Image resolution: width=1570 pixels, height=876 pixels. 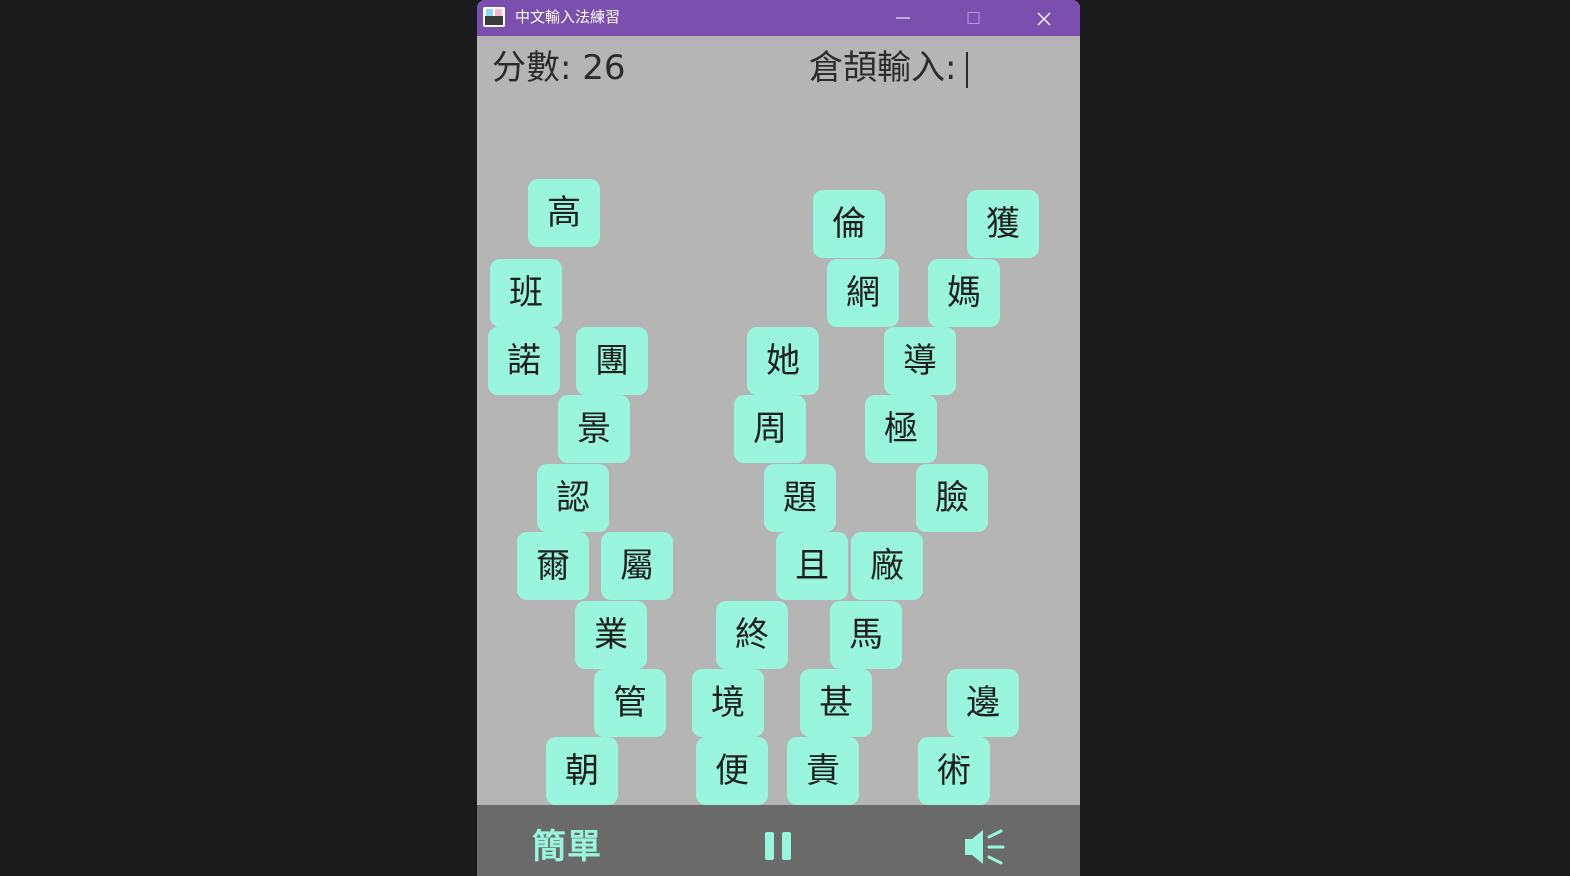 What do you see at coordinates (983, 703) in the screenshot?
I see `char-tile: 邊` at bounding box center [983, 703].